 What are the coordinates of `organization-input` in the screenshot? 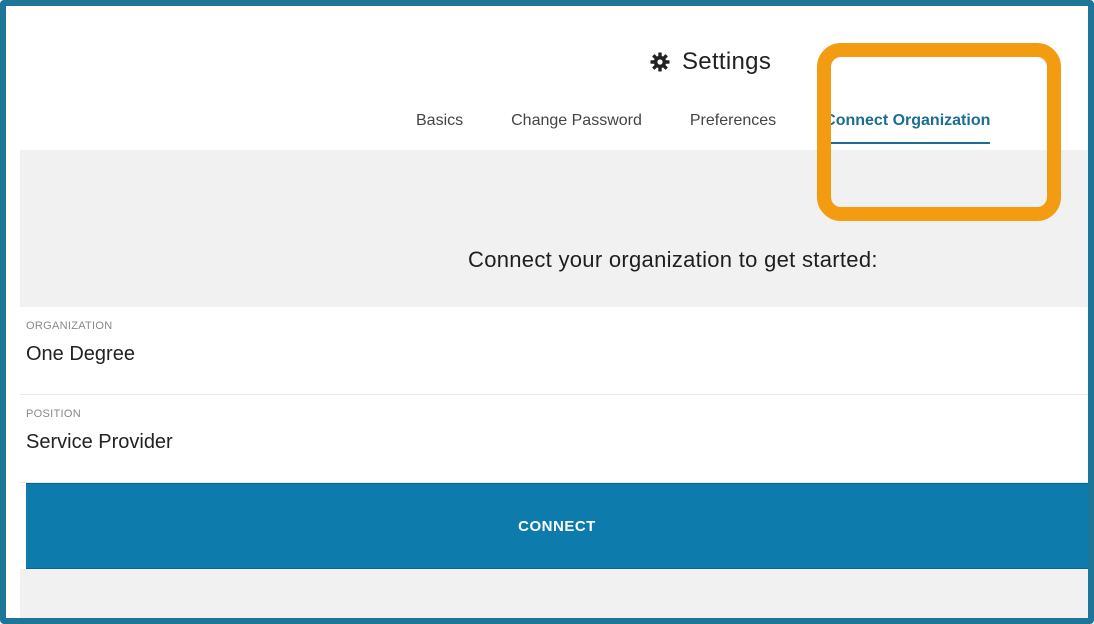 It's located at (476, 354).